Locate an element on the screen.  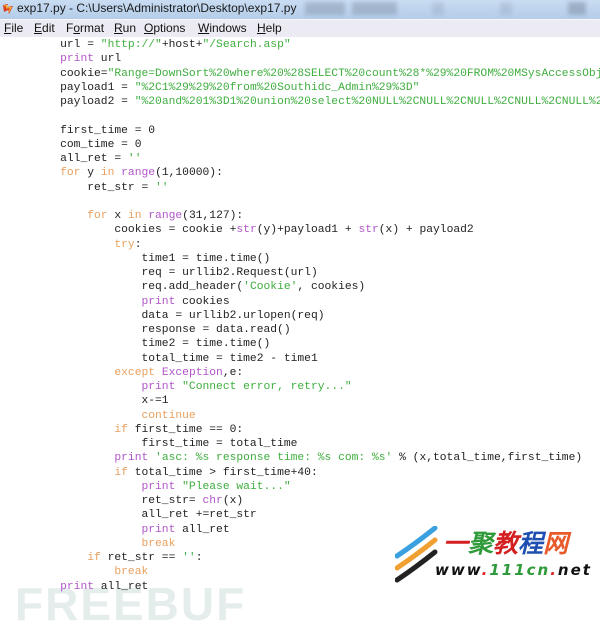
code-line: continue is located at coordinates (114, 415).